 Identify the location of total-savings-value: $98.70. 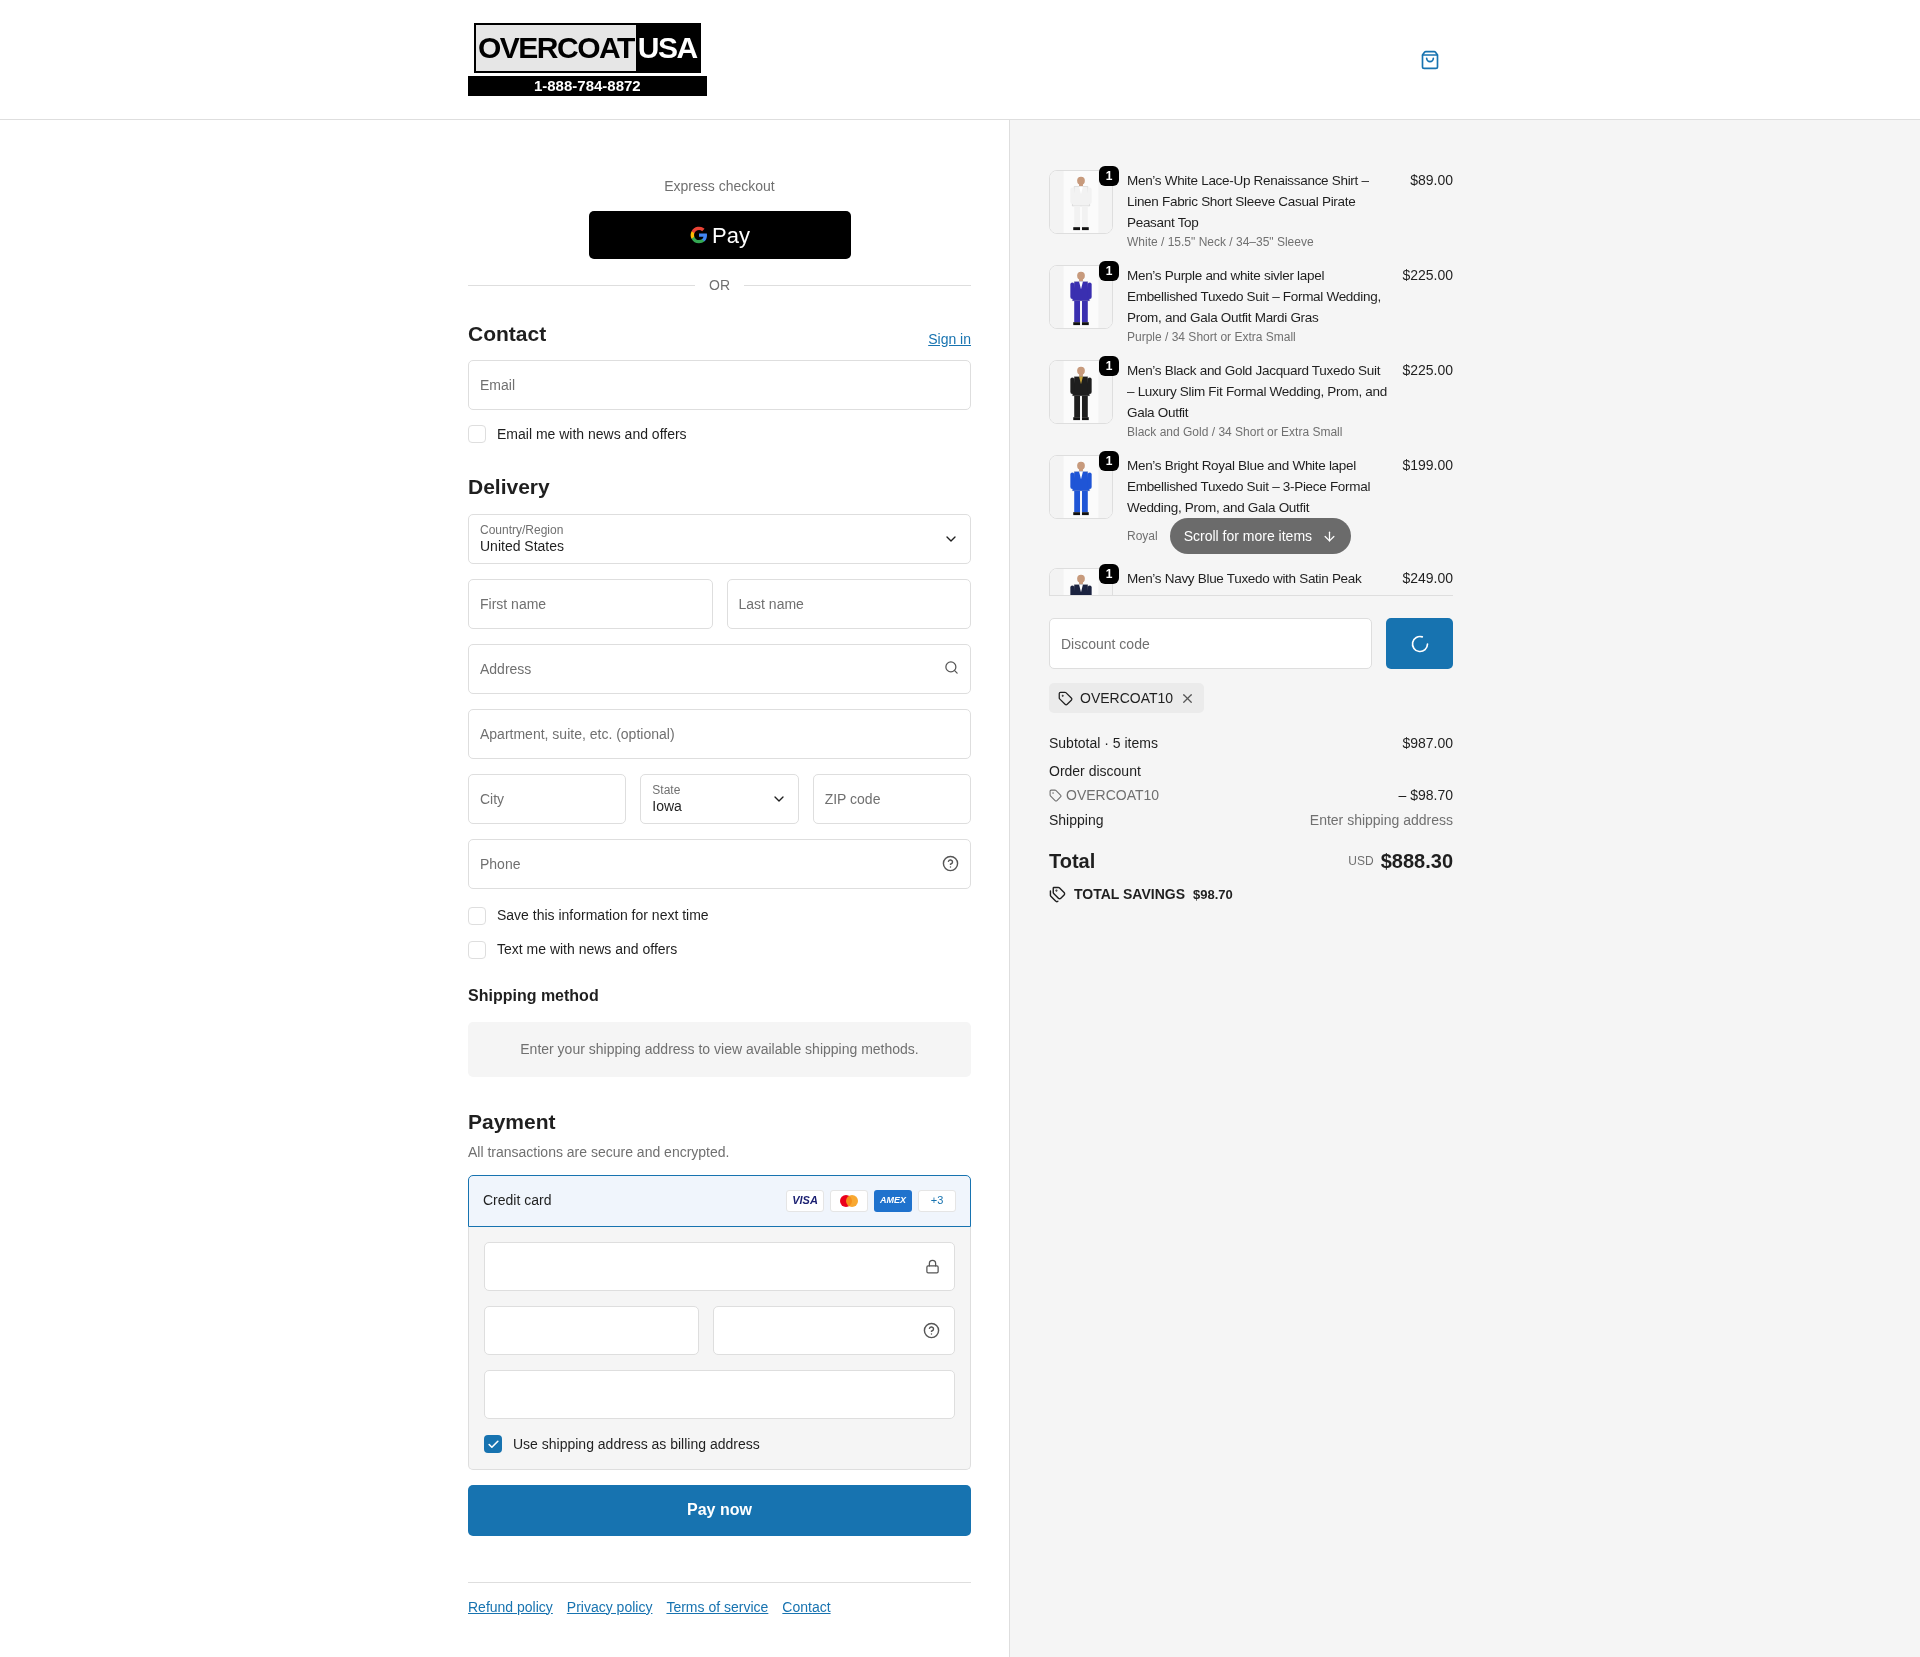
(1213, 894).